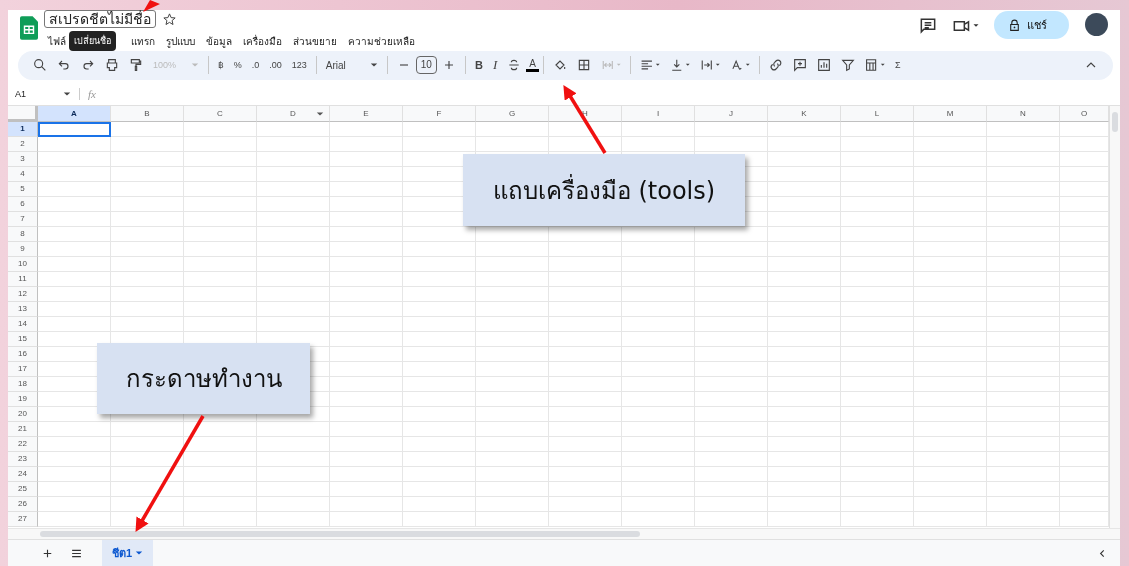 The width and height of the screenshot is (1129, 566). I want to click on menu-item: แทรก, so click(143, 41).